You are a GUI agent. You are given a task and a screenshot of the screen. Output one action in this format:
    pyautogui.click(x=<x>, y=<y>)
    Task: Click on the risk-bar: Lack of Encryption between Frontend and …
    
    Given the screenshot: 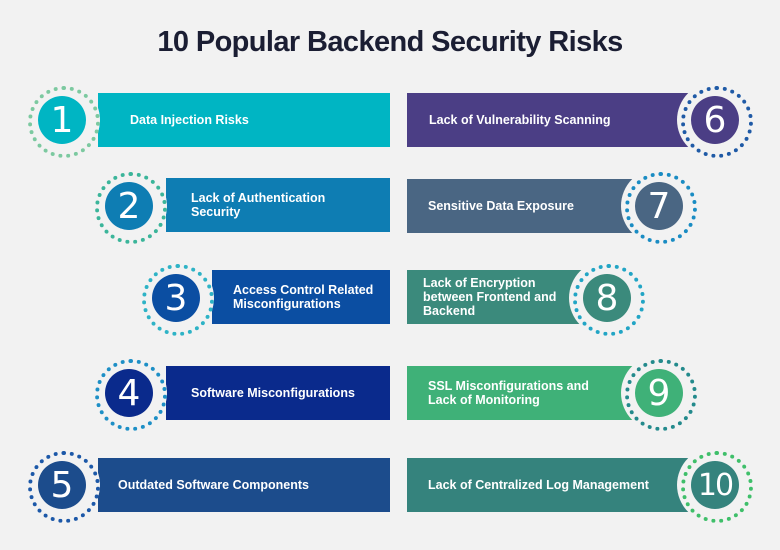 What is the action you would take?
    pyautogui.click(x=494, y=297)
    